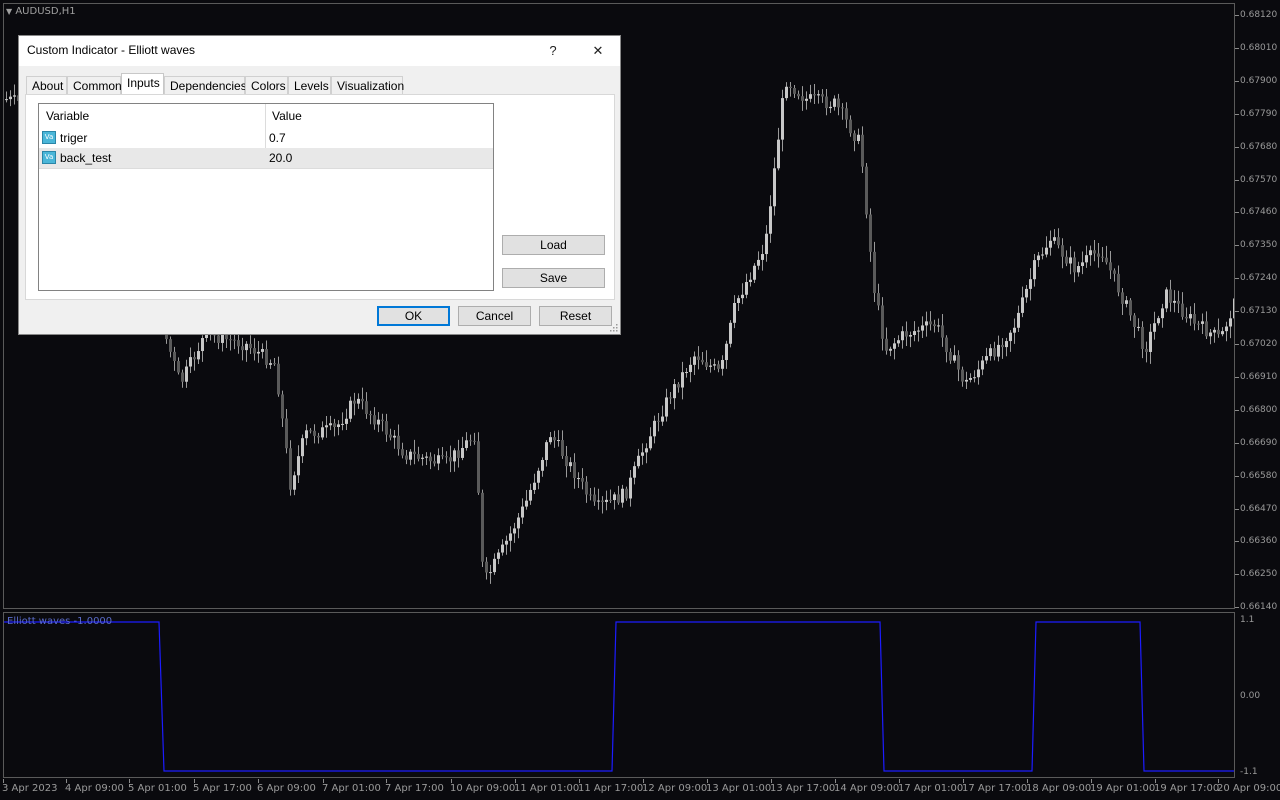 This screenshot has height=800, width=1280. Describe the element at coordinates (598, 51) in the screenshot. I see `close-icon: ✕` at that location.